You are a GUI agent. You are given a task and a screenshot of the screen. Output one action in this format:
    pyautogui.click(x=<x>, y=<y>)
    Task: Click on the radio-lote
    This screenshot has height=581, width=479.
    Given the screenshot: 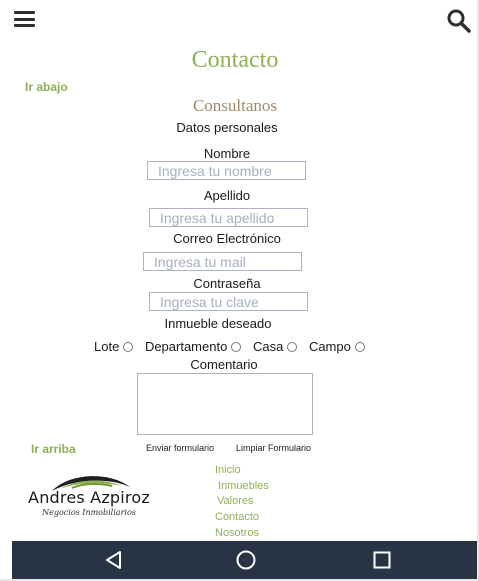 What is the action you would take?
    pyautogui.click(x=128, y=346)
    